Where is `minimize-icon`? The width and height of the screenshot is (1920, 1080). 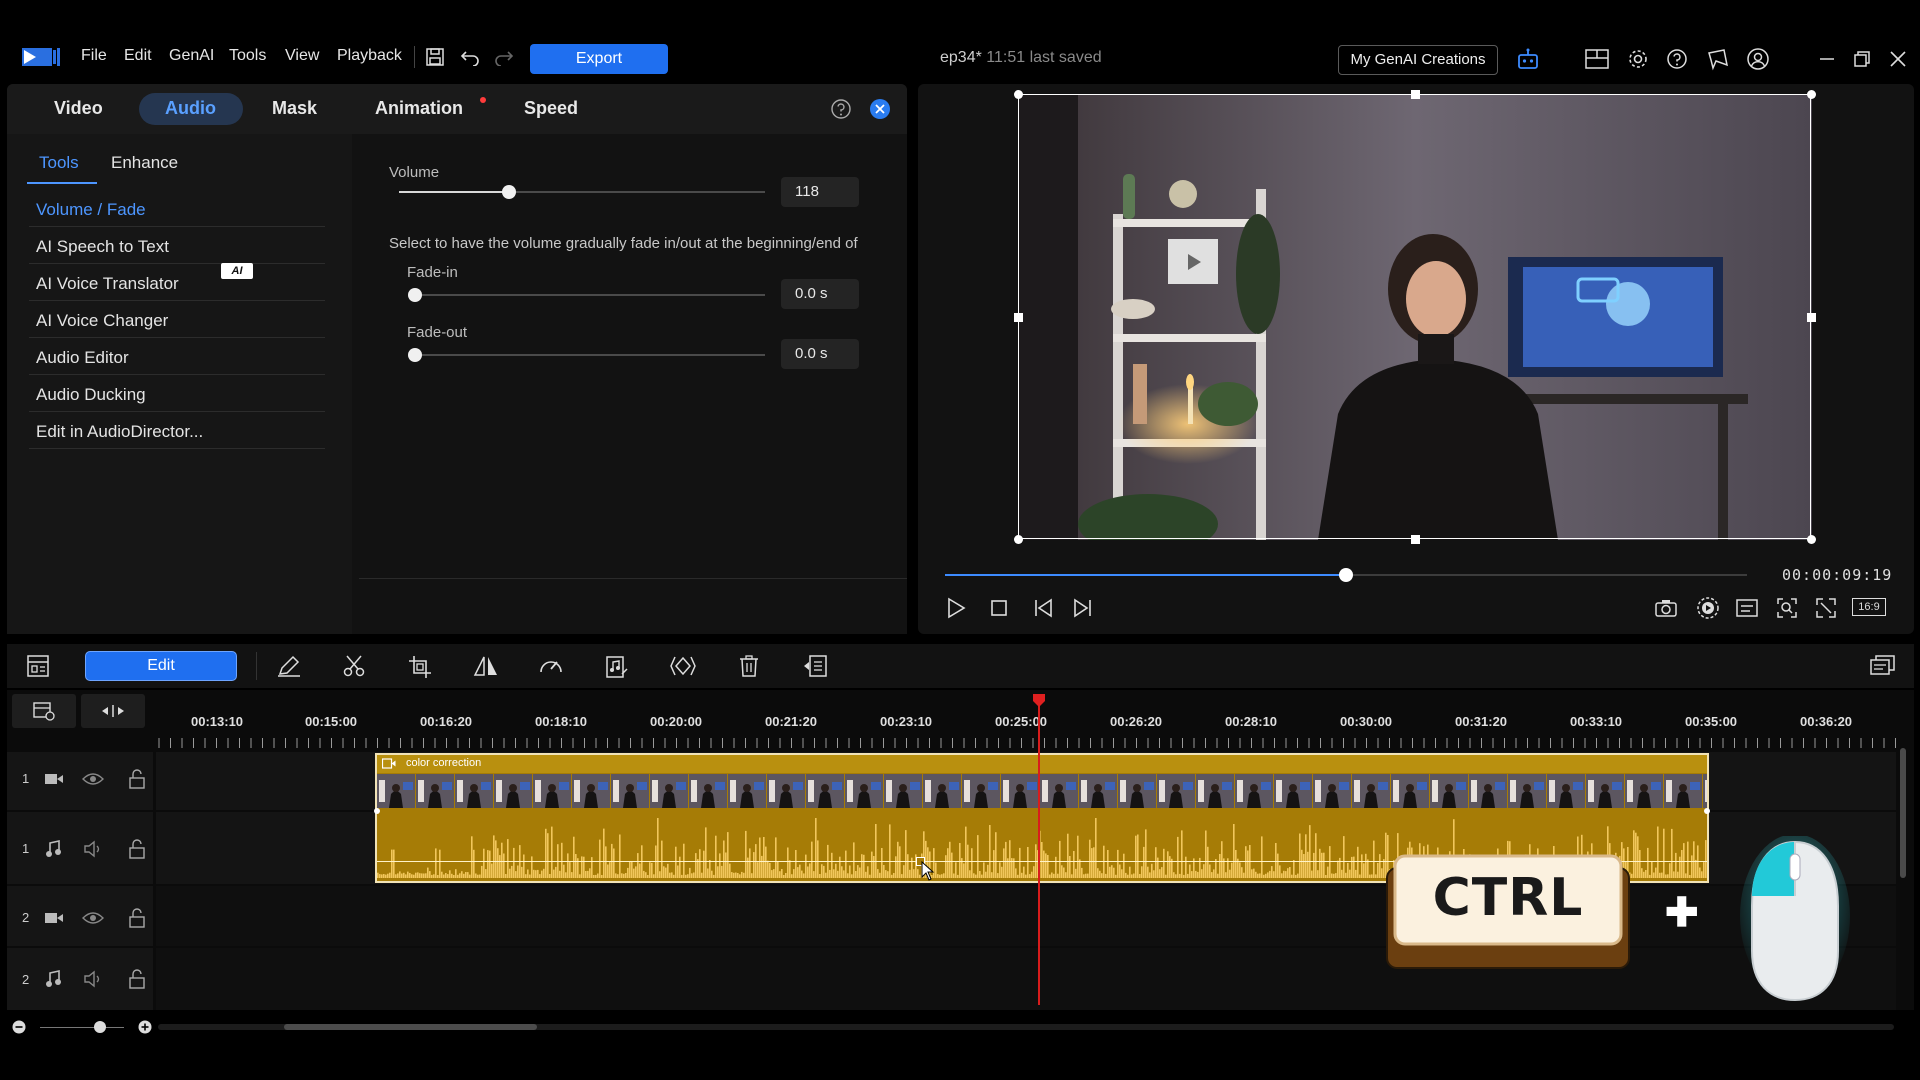
minimize-icon is located at coordinates (1827, 59).